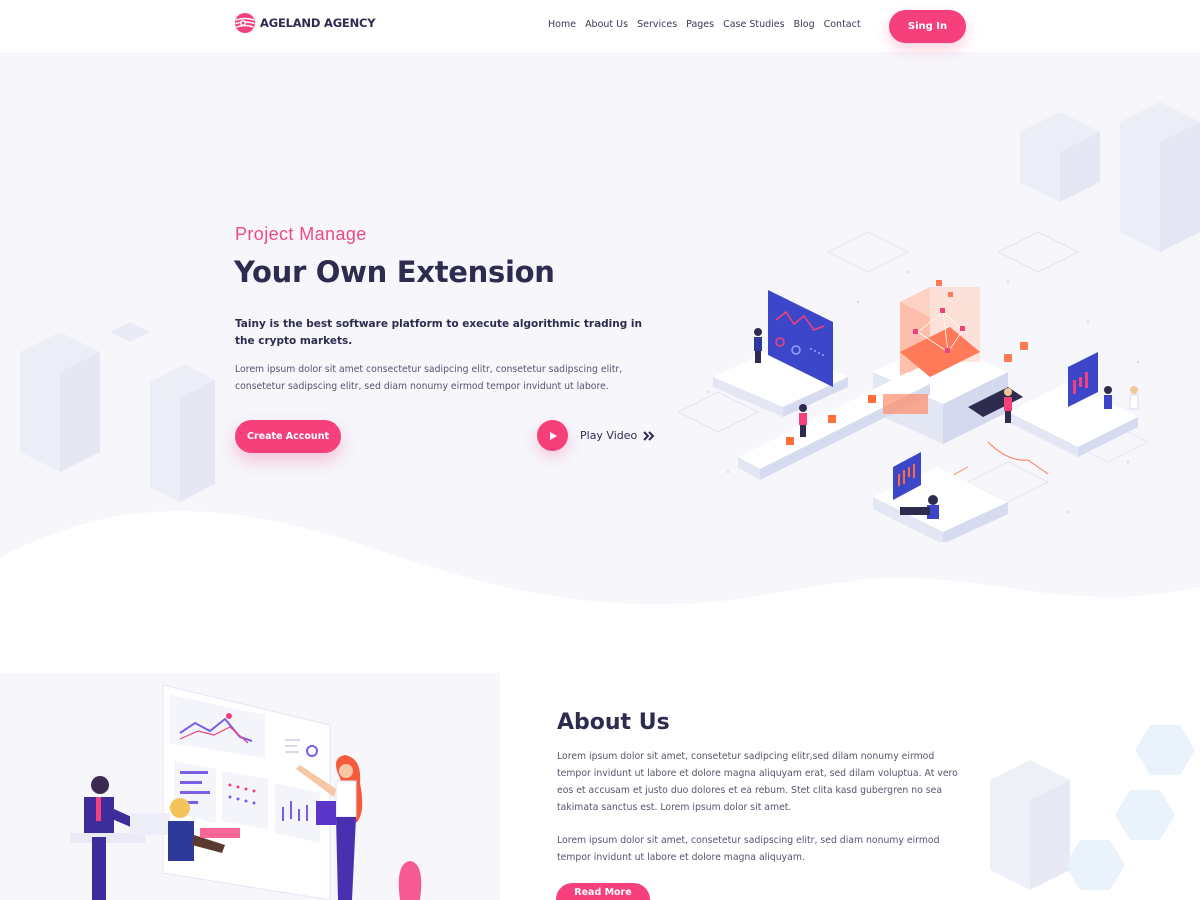 The width and height of the screenshot is (1200, 900). I want to click on brand-name: AGELAND AGENCY, so click(318, 23).